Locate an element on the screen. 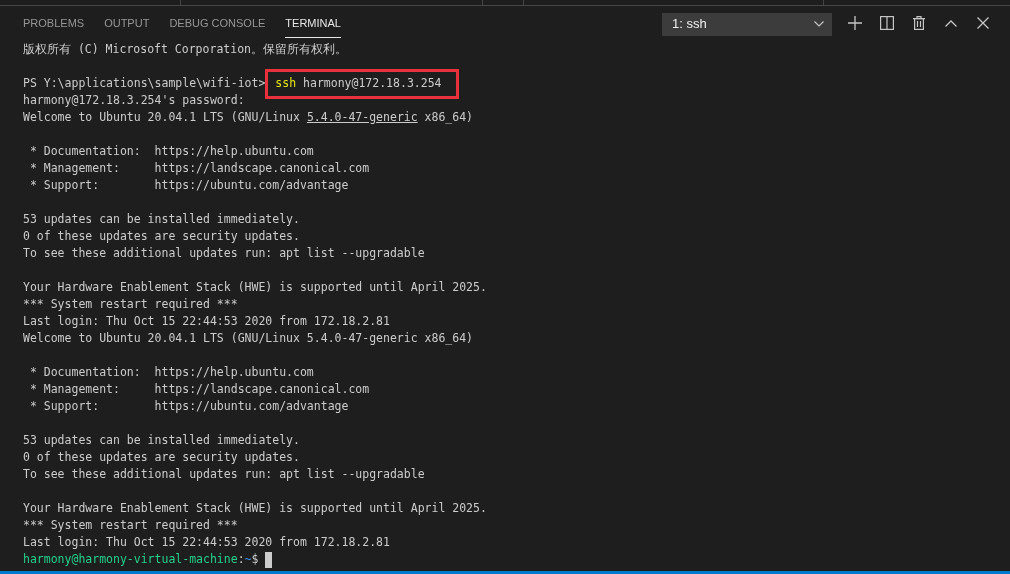  chevron-up-icon is located at coordinates (951, 23).